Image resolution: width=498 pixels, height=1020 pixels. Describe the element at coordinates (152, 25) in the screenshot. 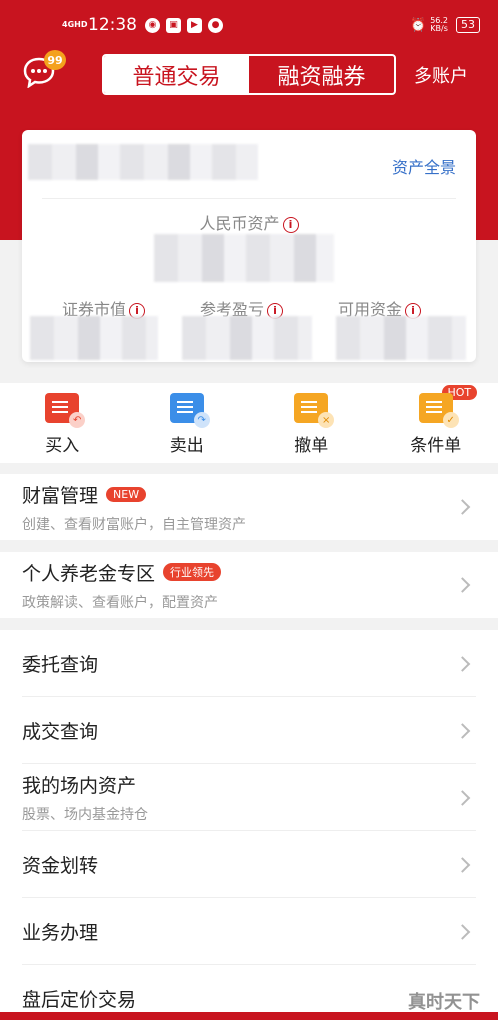

I see `notification-icon: ◉` at that location.